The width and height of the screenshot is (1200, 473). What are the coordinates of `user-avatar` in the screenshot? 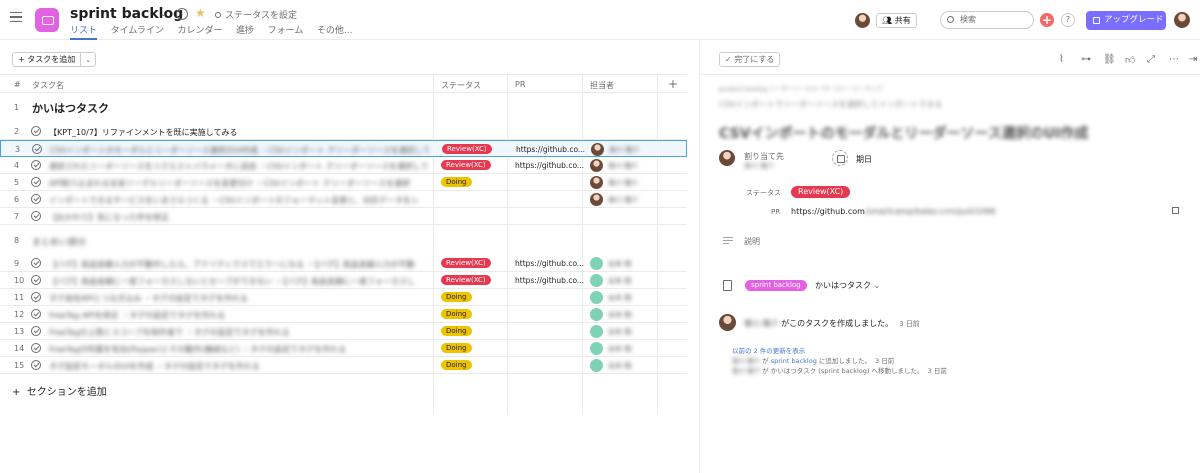 It's located at (1182, 20).